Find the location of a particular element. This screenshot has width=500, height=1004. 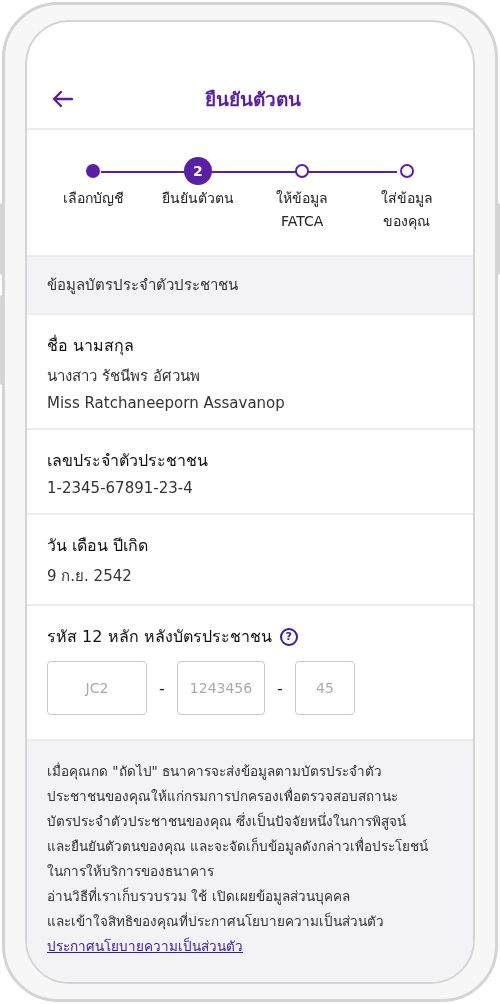

help-icon: ? is located at coordinates (288, 636).